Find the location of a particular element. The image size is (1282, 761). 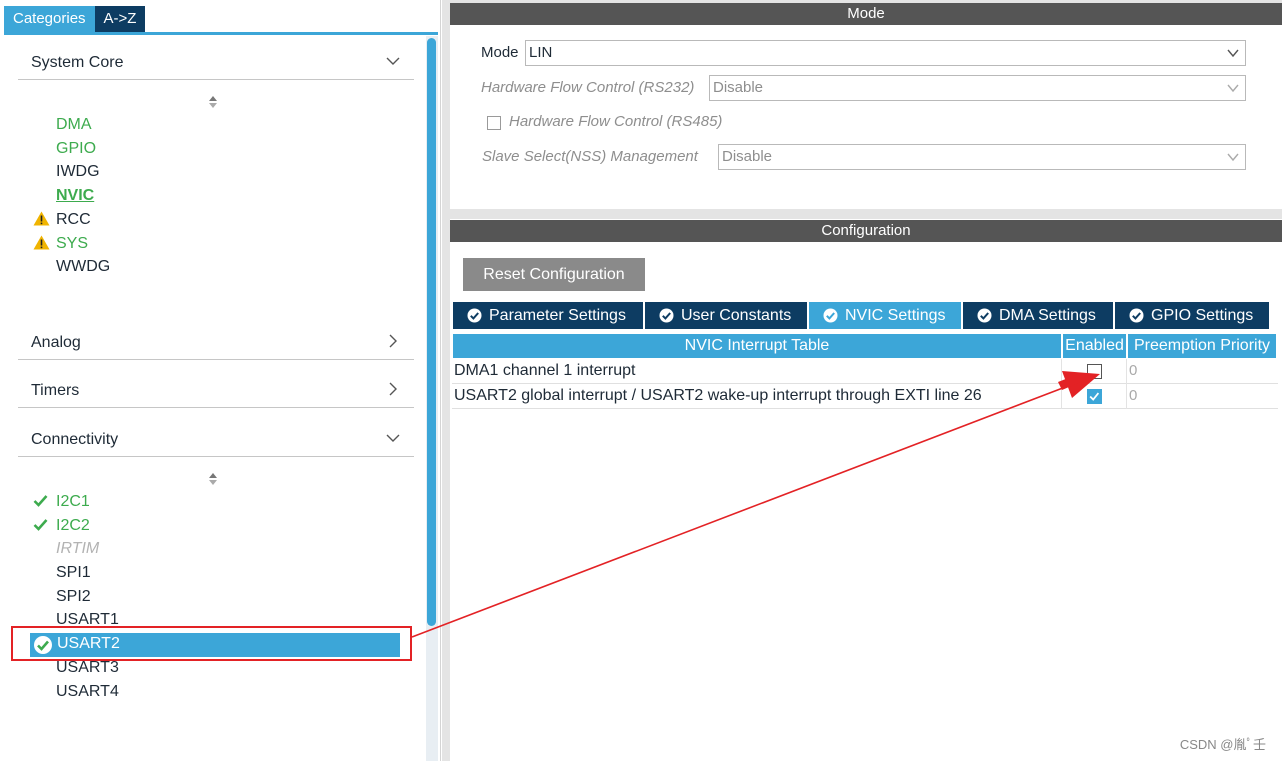

hw-flow-rs485-checkbox is located at coordinates (494, 123).